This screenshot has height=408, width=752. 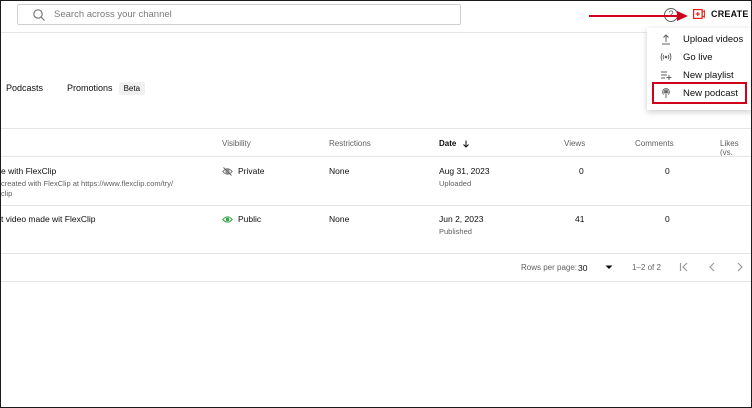 I want to click on rows-per-page-select: 30, so click(x=582, y=268).